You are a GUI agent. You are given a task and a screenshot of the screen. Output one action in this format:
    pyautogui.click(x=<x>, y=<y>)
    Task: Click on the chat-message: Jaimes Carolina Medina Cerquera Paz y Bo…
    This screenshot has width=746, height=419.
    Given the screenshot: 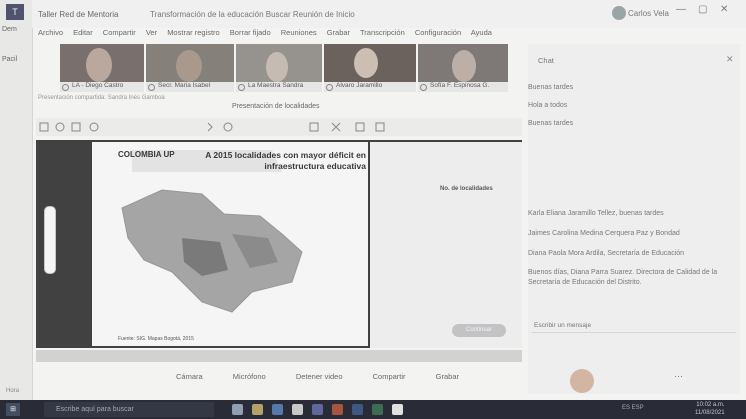 What is the action you would take?
    pyautogui.click(x=604, y=233)
    